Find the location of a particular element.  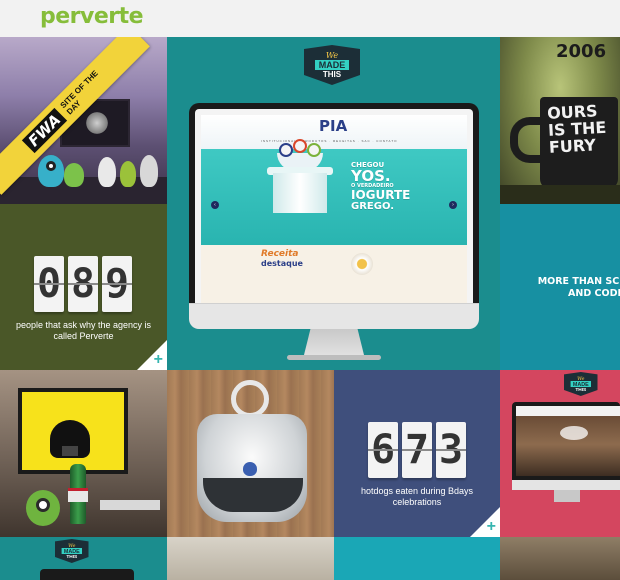

imac-stand is located at coordinates (567, 496).